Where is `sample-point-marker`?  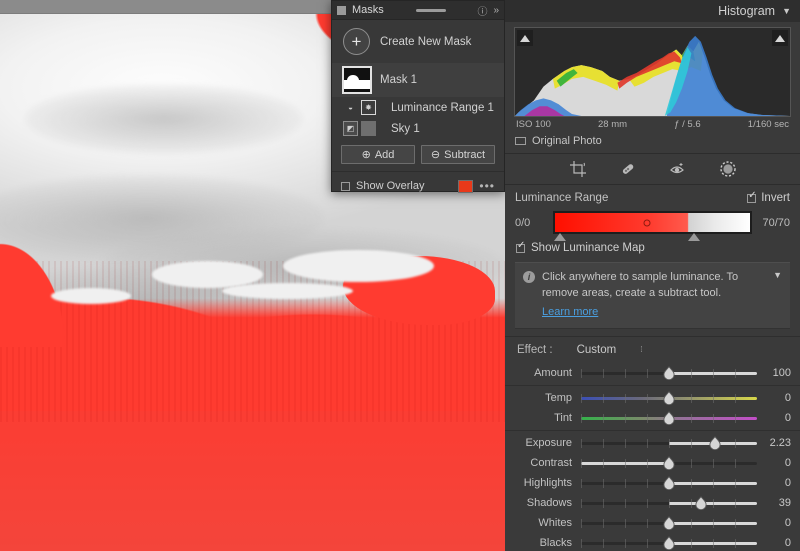 sample-point-marker is located at coordinates (647, 222).